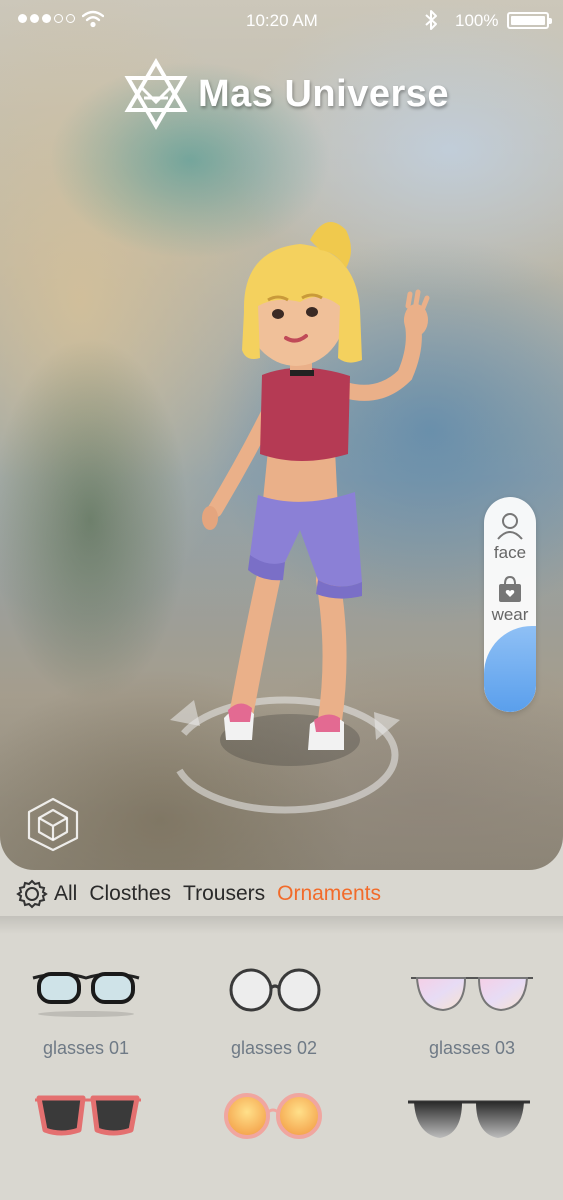  I want to click on item-glasses-02: glasses 02, so click(274, 1009).